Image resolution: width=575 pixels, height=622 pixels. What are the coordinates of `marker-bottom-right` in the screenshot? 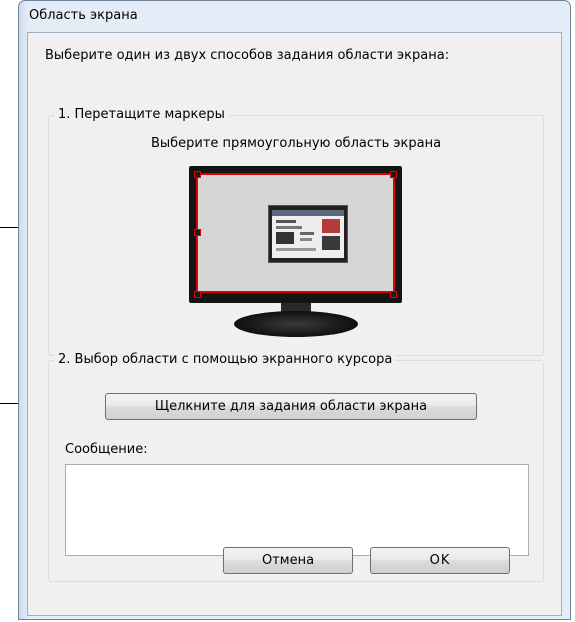 It's located at (393, 294).